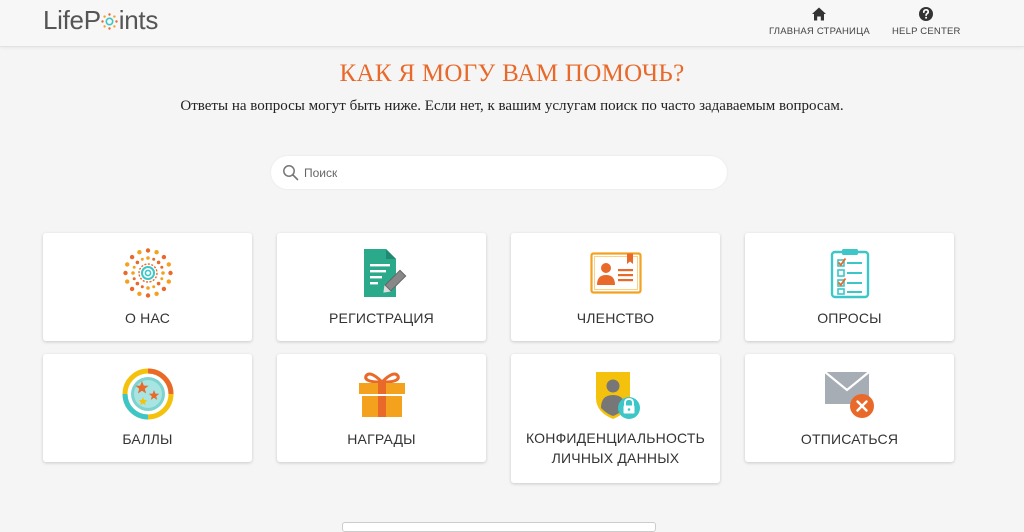  What do you see at coordinates (509, 172) in the screenshot?
I see `search-input` at bounding box center [509, 172].